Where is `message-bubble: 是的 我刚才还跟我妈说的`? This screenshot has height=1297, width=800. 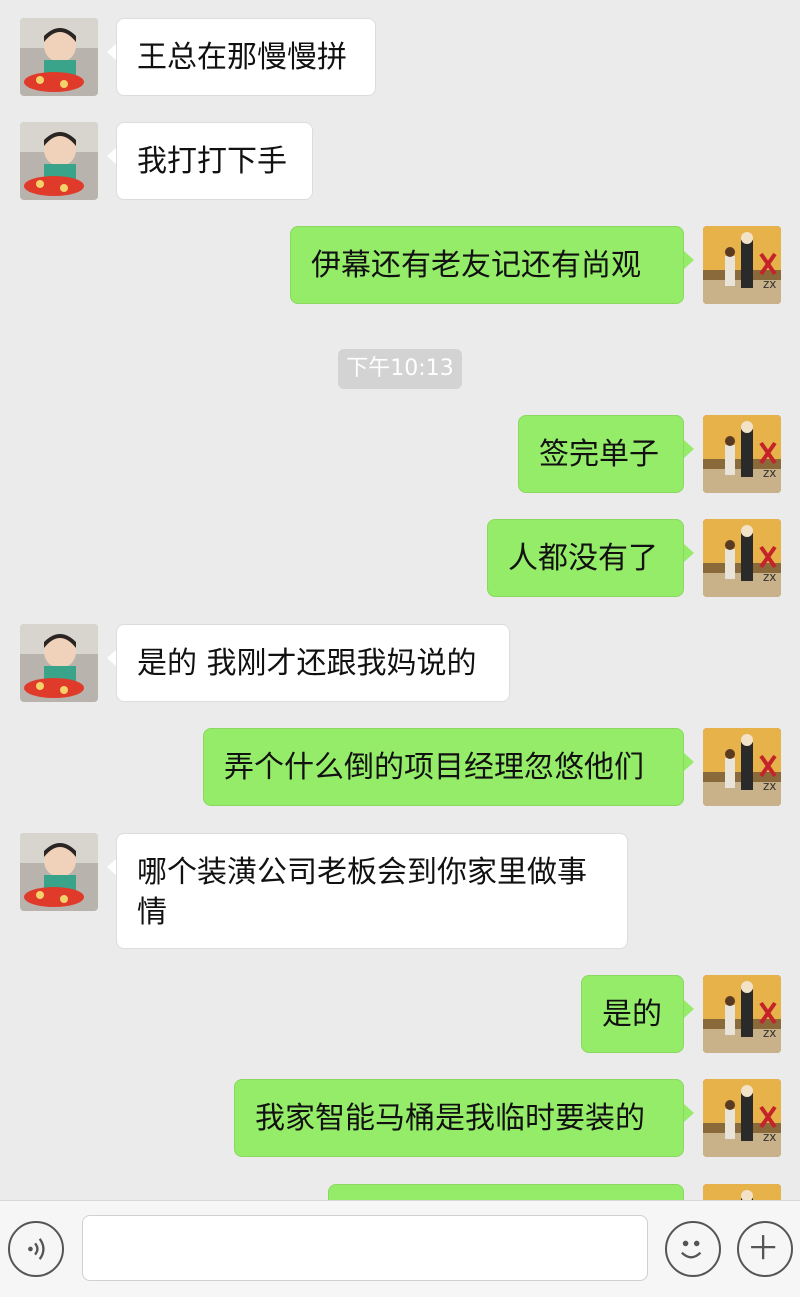 message-bubble: 是的 我刚才还跟我妈说的 is located at coordinates (313, 663).